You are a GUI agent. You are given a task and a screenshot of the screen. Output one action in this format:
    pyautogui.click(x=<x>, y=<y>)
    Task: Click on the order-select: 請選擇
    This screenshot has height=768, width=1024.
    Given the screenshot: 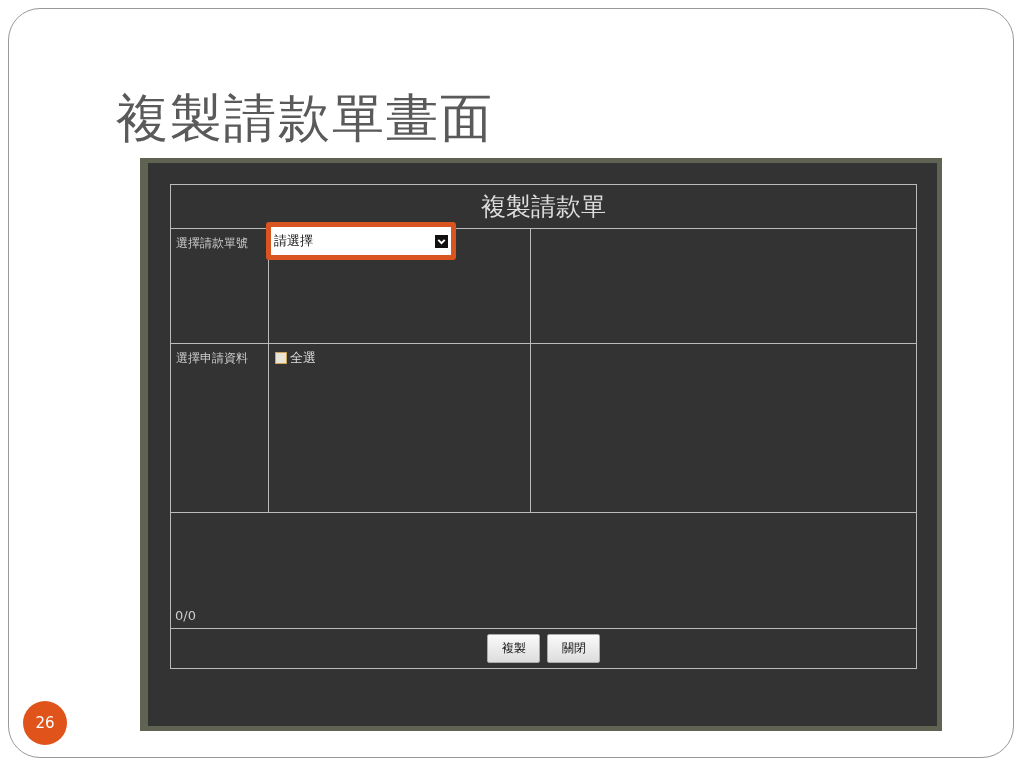 What is the action you would take?
    pyautogui.click(x=361, y=241)
    